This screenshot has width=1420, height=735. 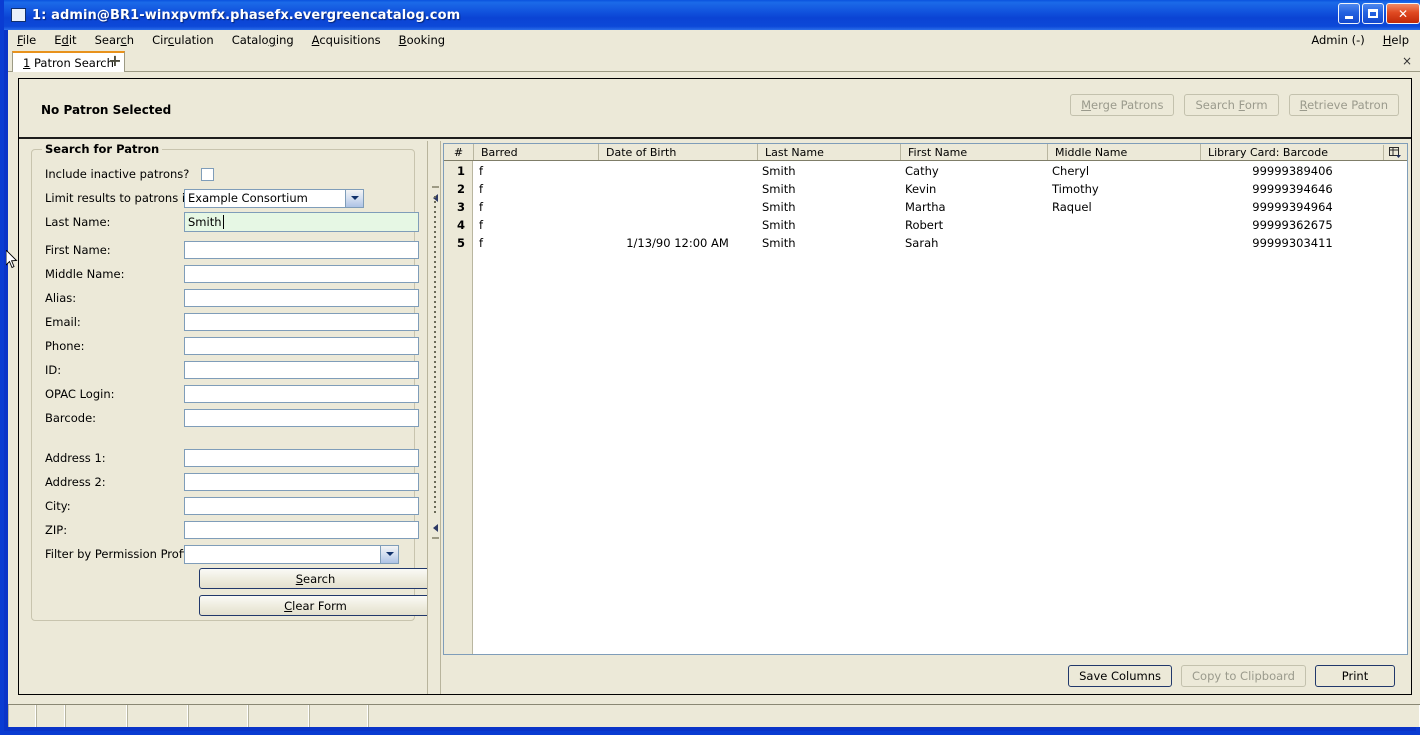 I want to click on opac-login-input, so click(x=301, y=394).